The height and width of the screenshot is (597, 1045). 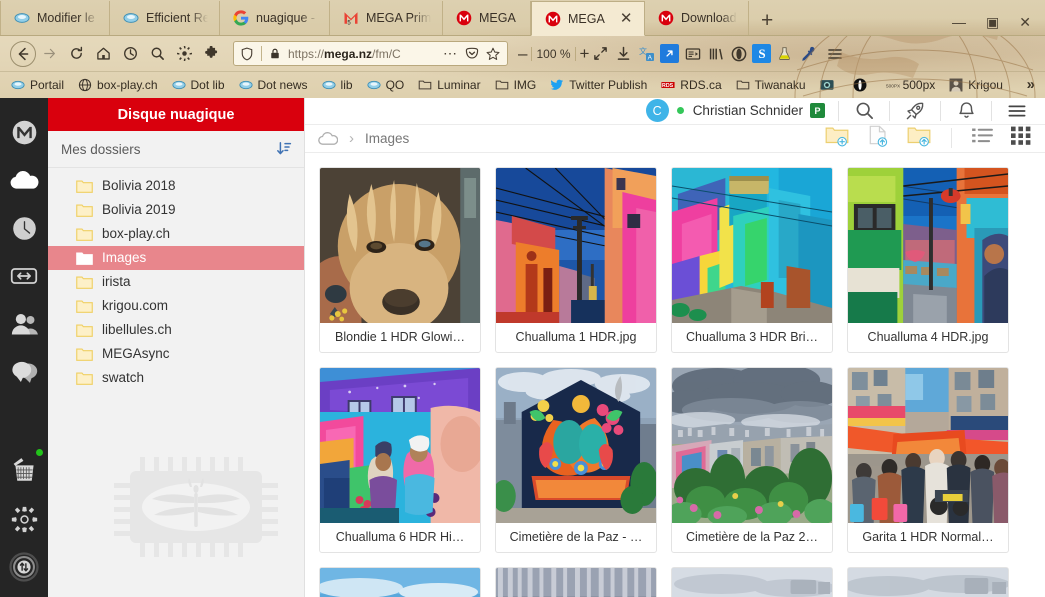 What do you see at coordinates (450, 53) in the screenshot?
I see `ellipsis-icon: ⋯` at bounding box center [450, 53].